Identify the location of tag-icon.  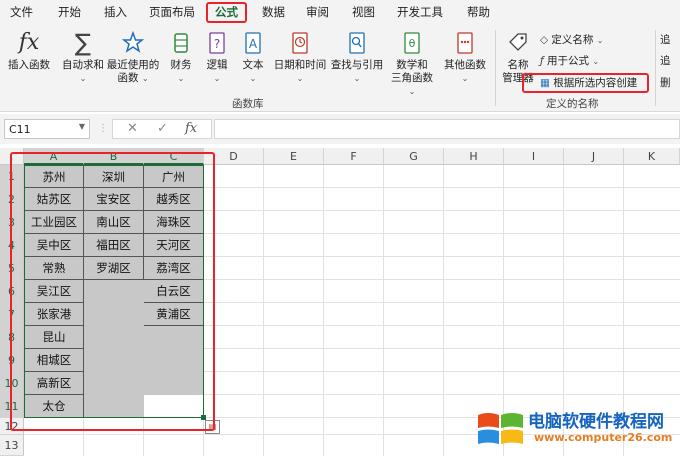
(518, 42).